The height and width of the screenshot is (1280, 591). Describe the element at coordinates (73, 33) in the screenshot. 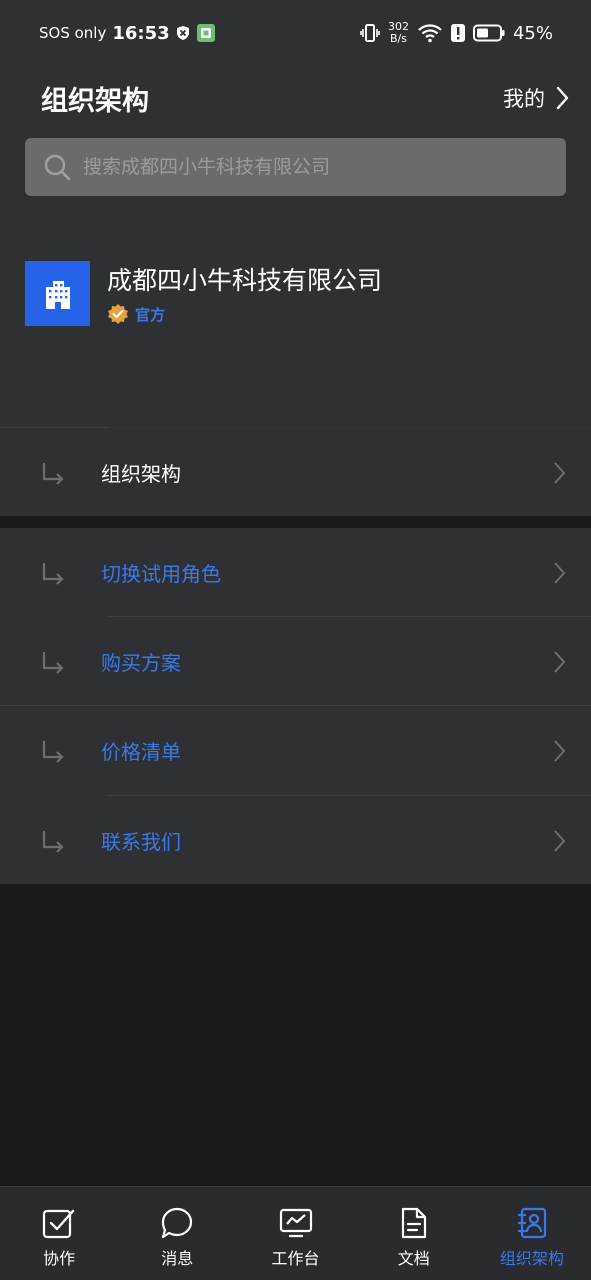

I see `sos-indicator: SOS only` at that location.